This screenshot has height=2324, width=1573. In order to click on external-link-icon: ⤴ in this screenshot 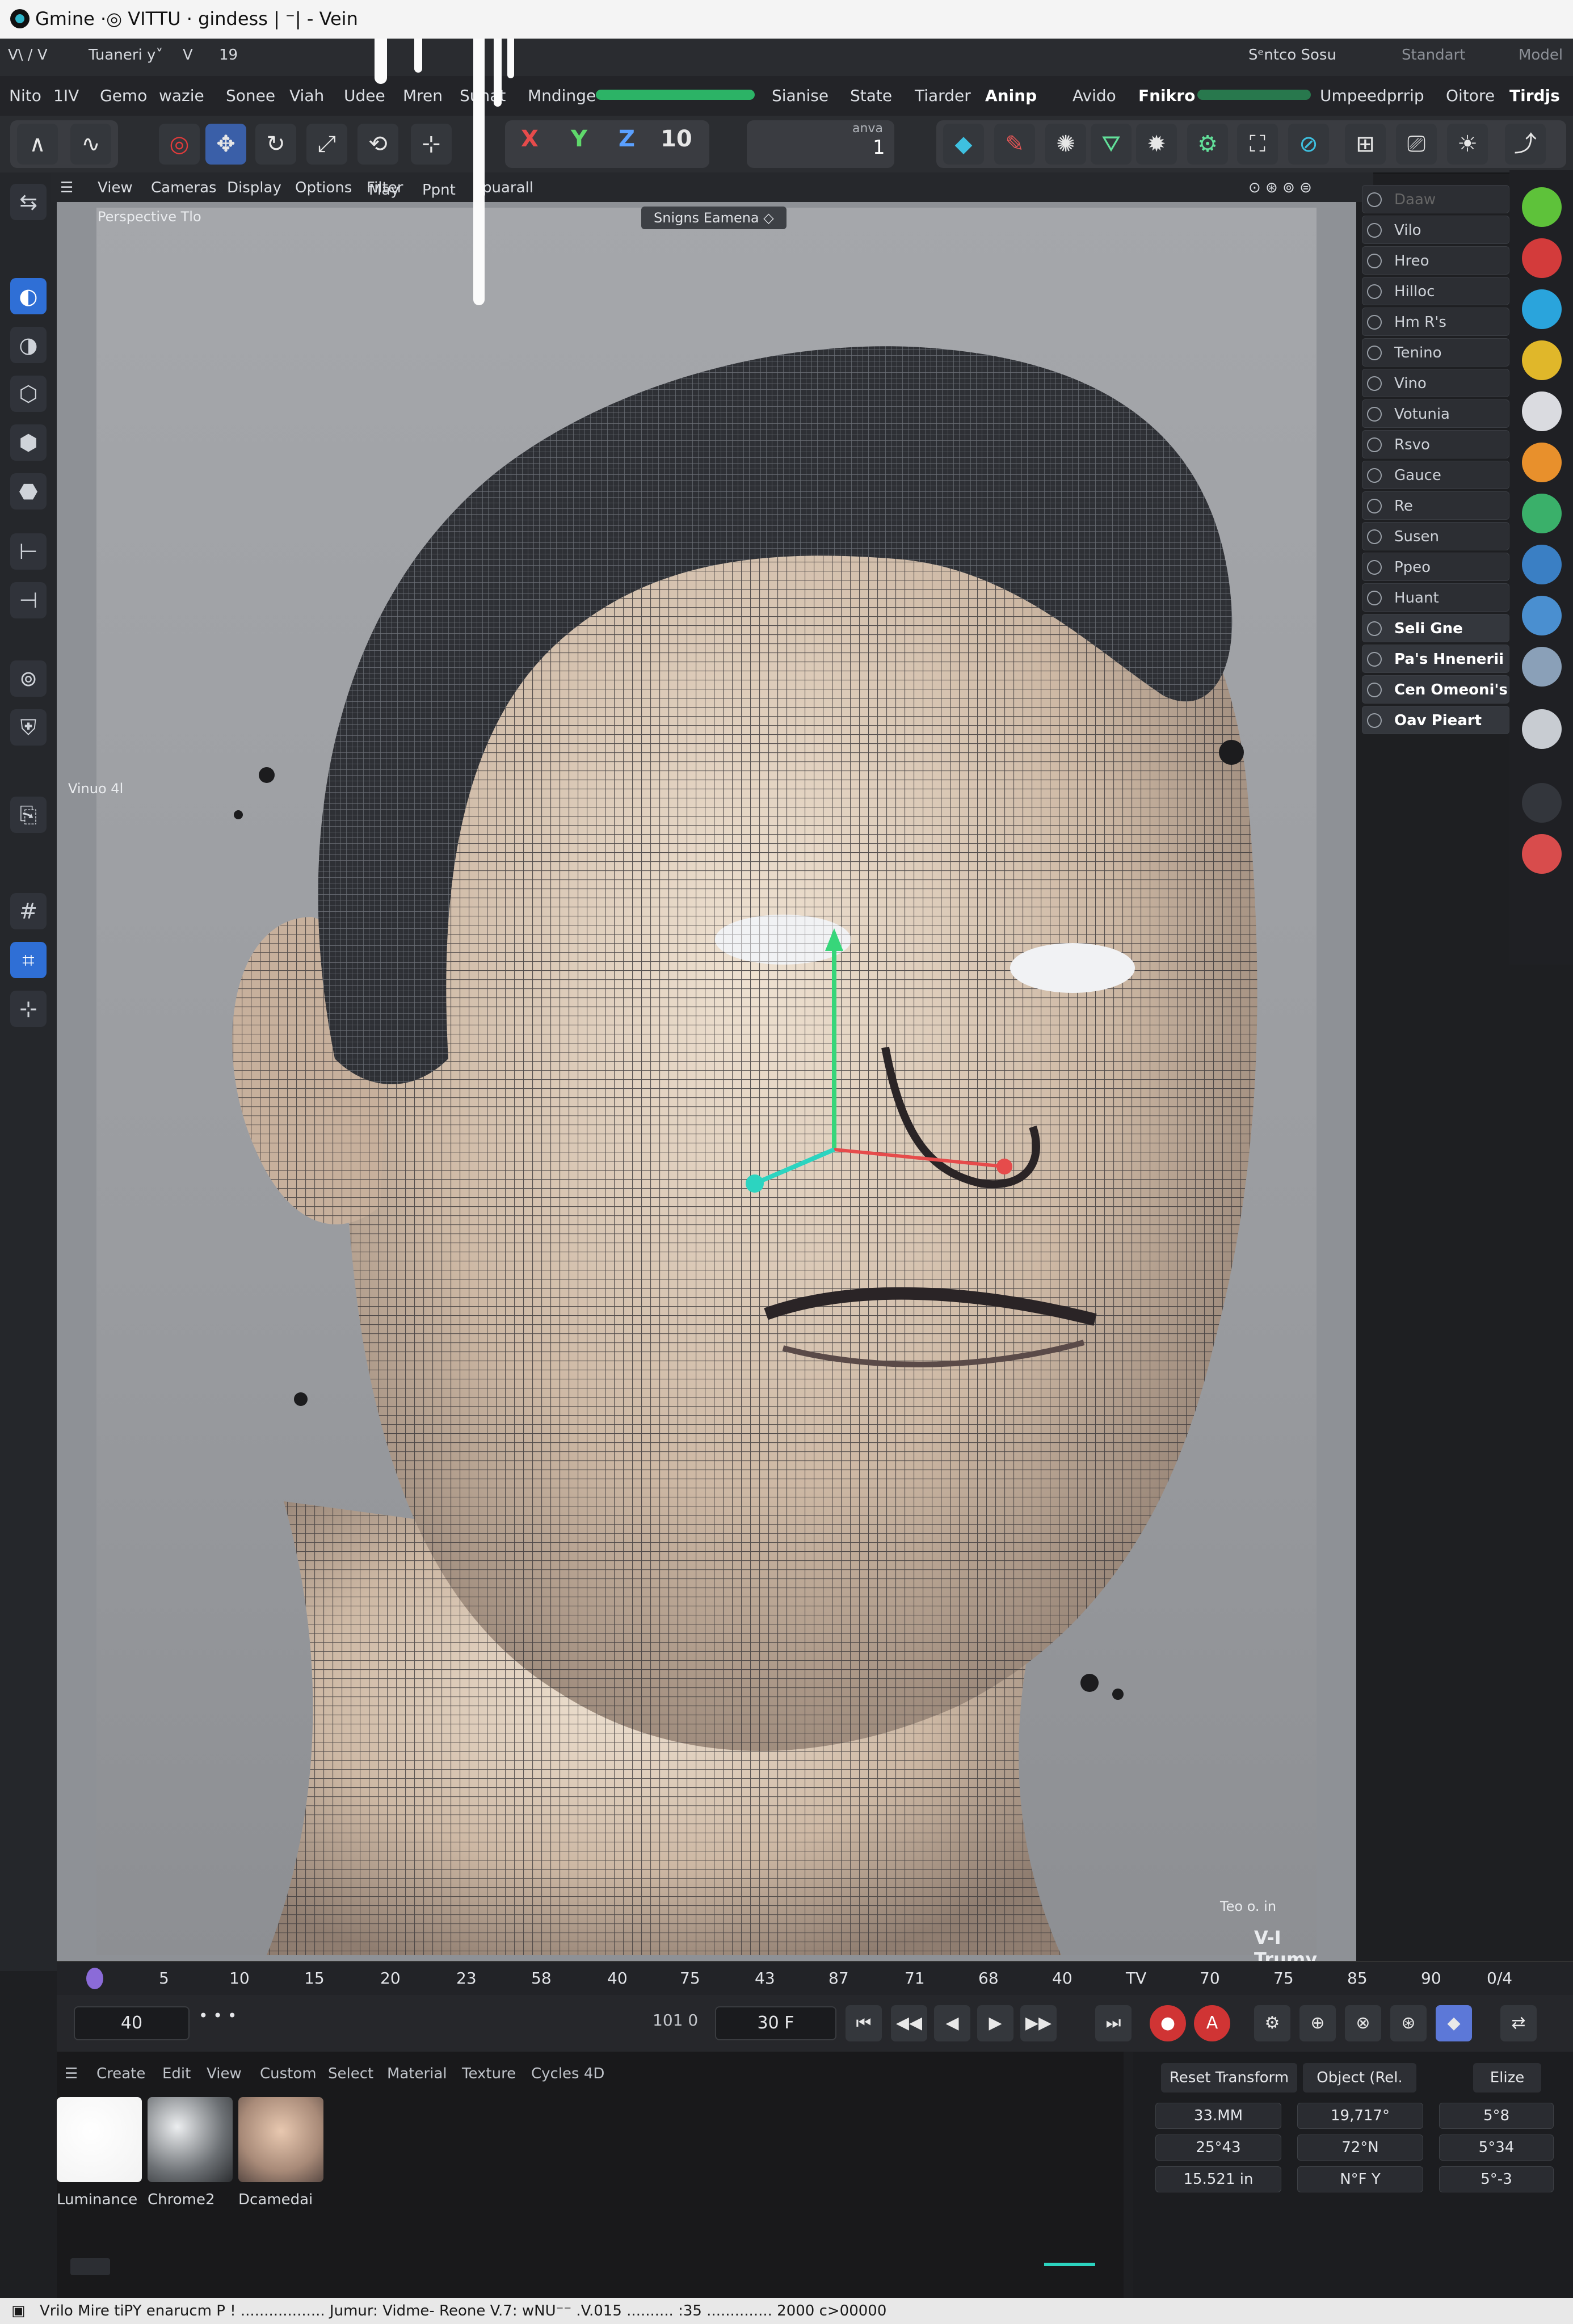, I will do `click(1525, 144)`.